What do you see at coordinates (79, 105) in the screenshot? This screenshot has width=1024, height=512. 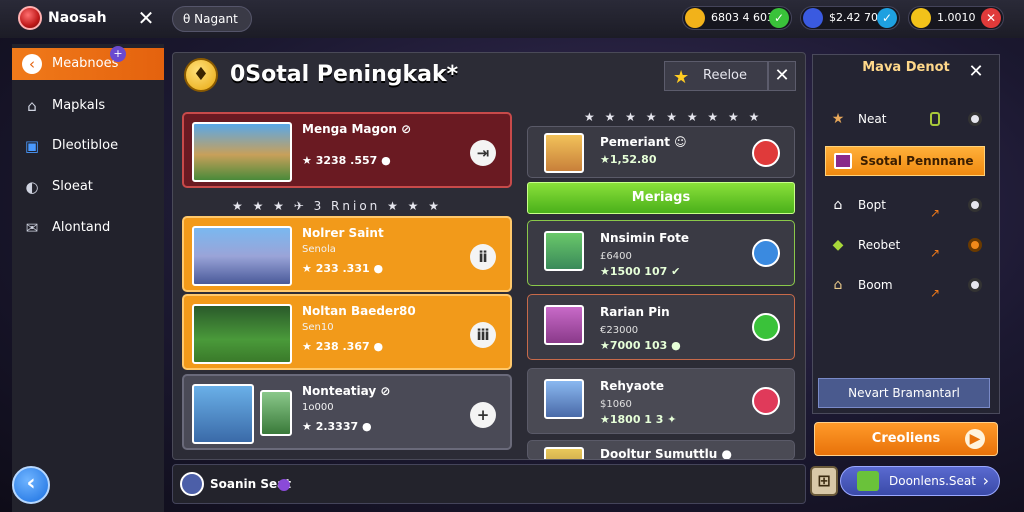 I see `sidebar-item-label: Mapkals` at bounding box center [79, 105].